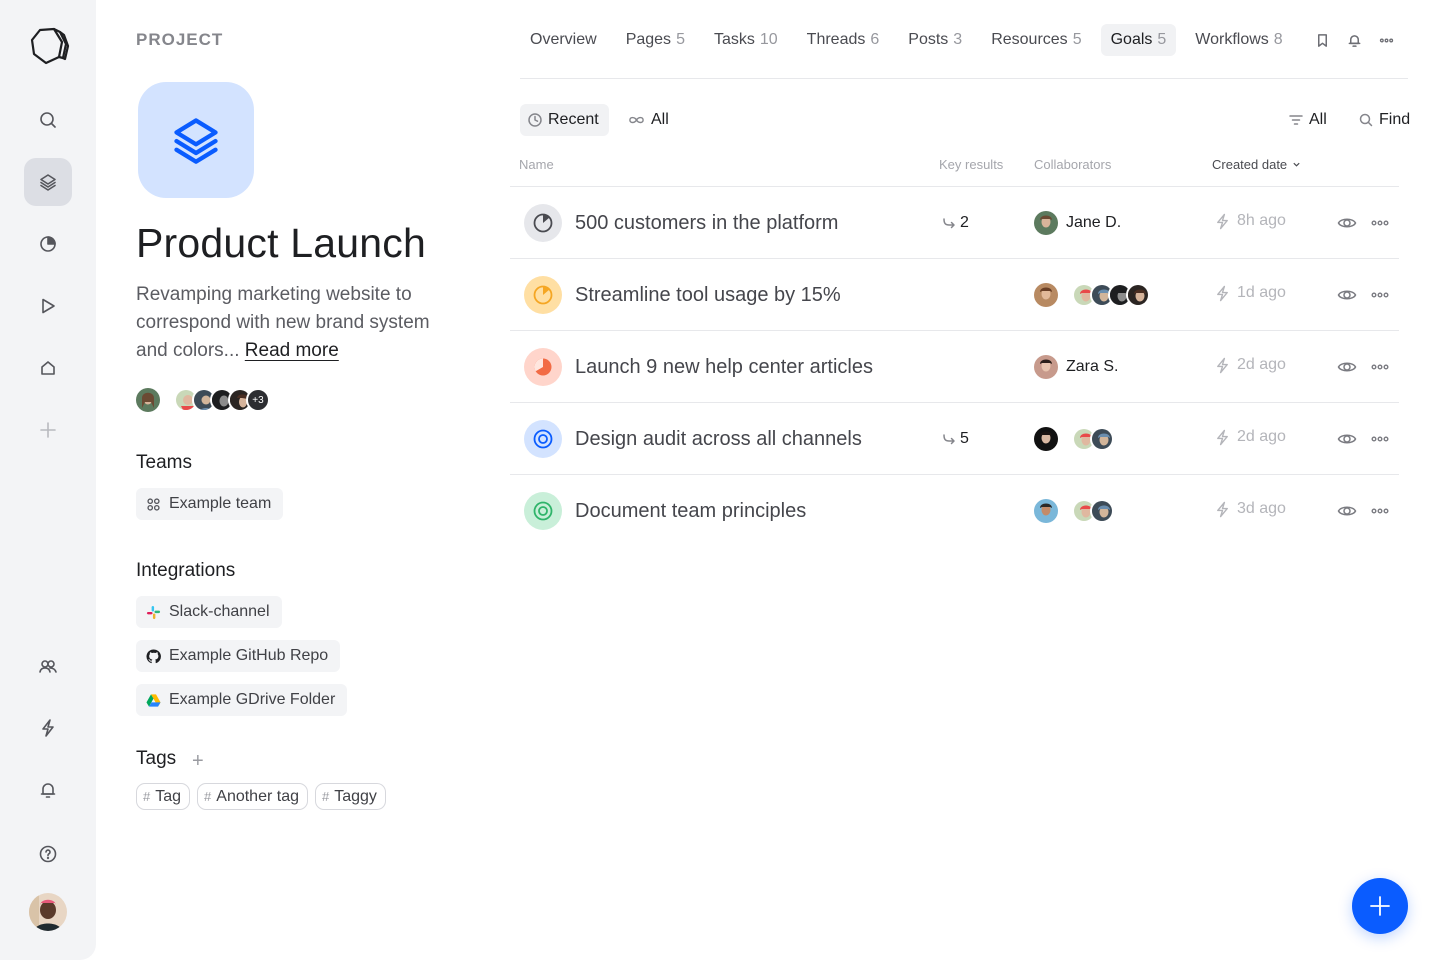  I want to click on goal-name: Design audit across all channels, so click(718, 439).